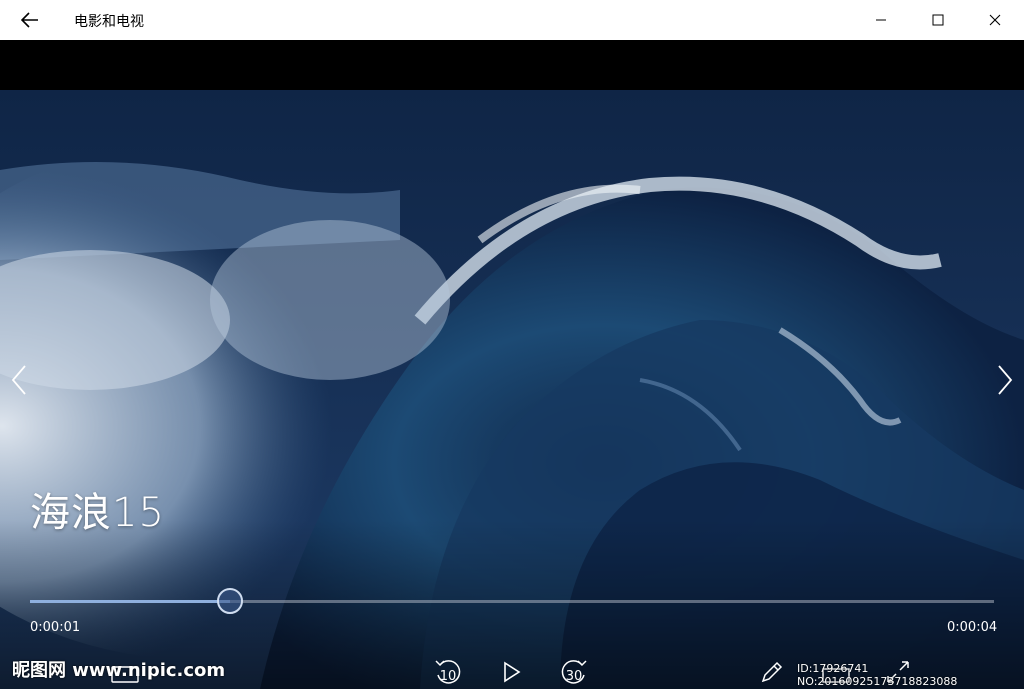  What do you see at coordinates (448, 676) in the screenshot?
I see `skip-back-seconds: 10` at bounding box center [448, 676].